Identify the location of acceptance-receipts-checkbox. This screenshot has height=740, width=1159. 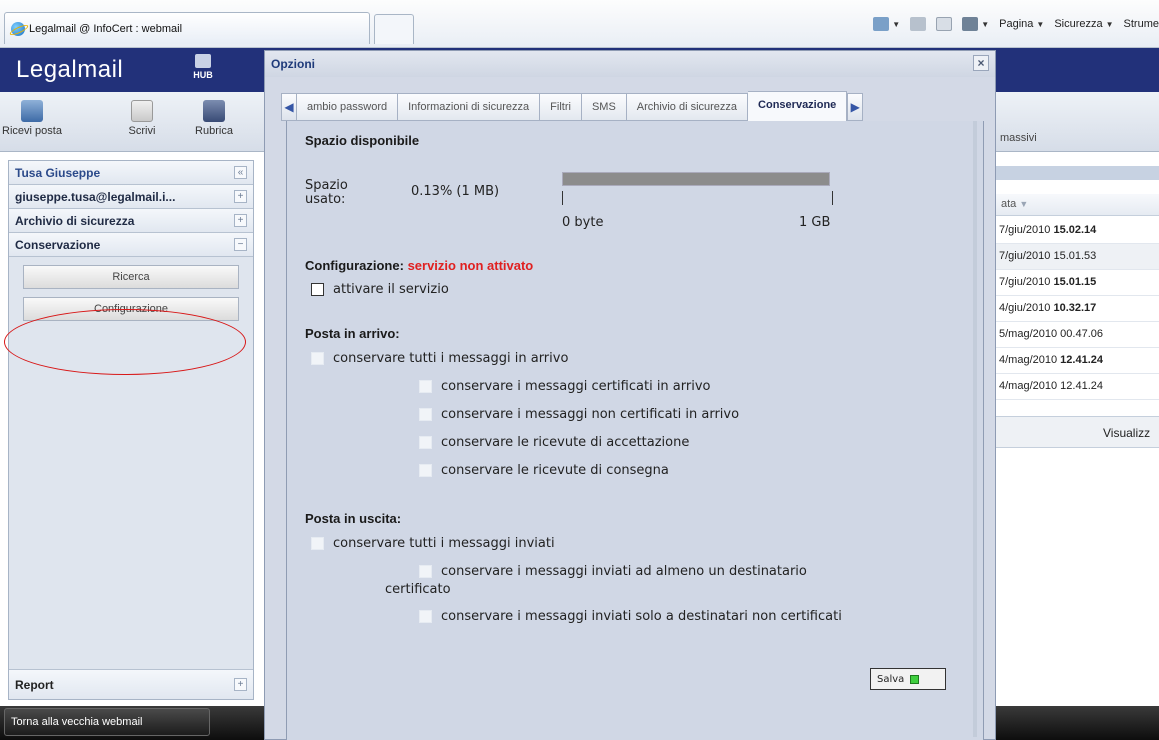
(425, 442).